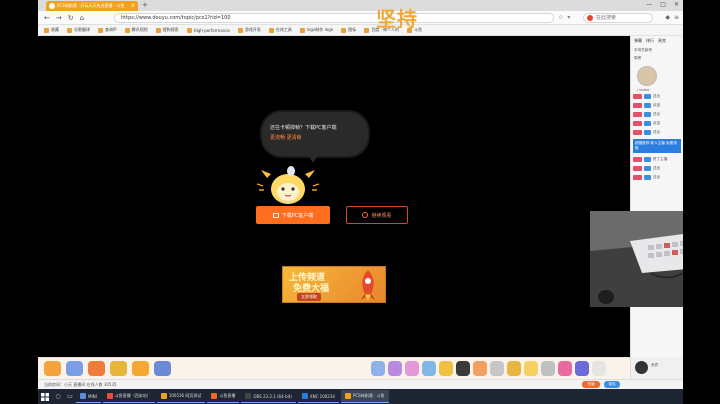 This screenshot has height=404, width=720. I want to click on download-client-button: 下载PC客户端, so click(293, 215).